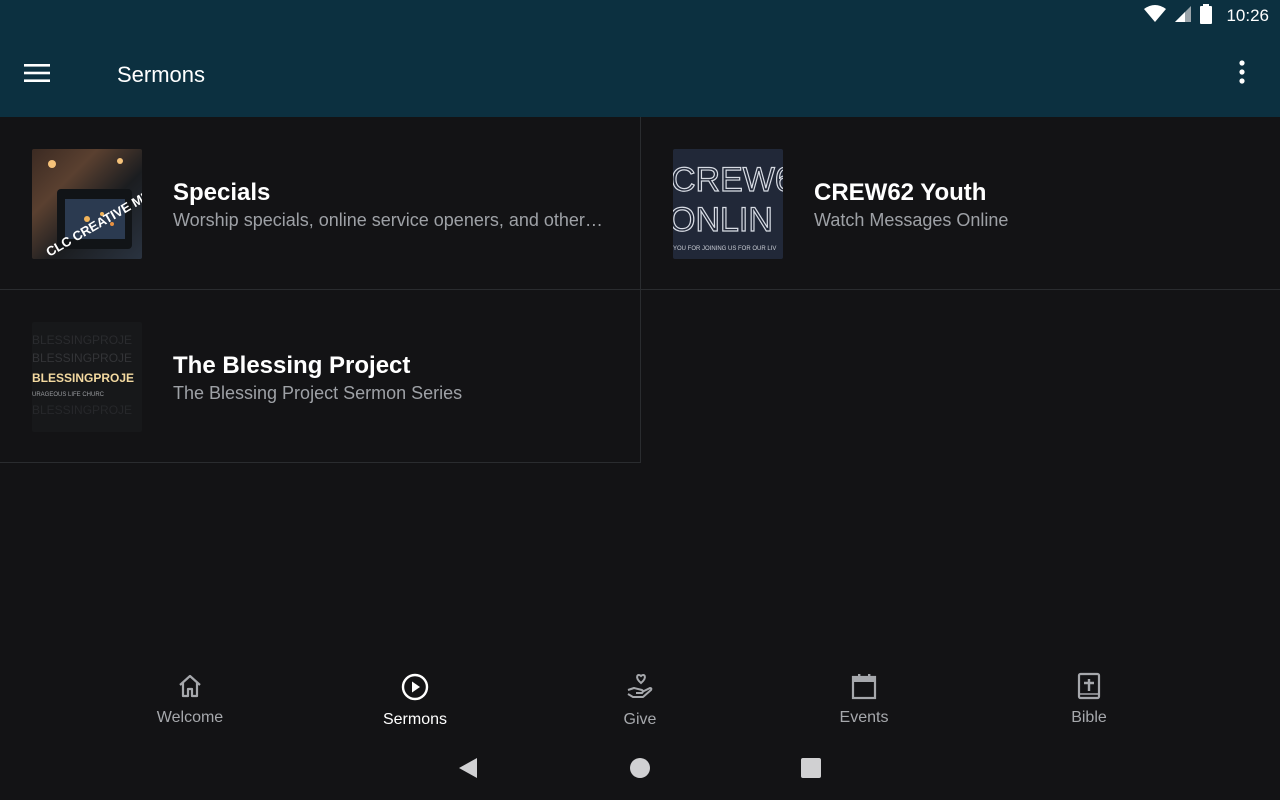 Image resolution: width=1280 pixels, height=800 pixels. Describe the element at coordinates (728, 180) in the screenshot. I see `thumb-line-1: CREW6` at that location.